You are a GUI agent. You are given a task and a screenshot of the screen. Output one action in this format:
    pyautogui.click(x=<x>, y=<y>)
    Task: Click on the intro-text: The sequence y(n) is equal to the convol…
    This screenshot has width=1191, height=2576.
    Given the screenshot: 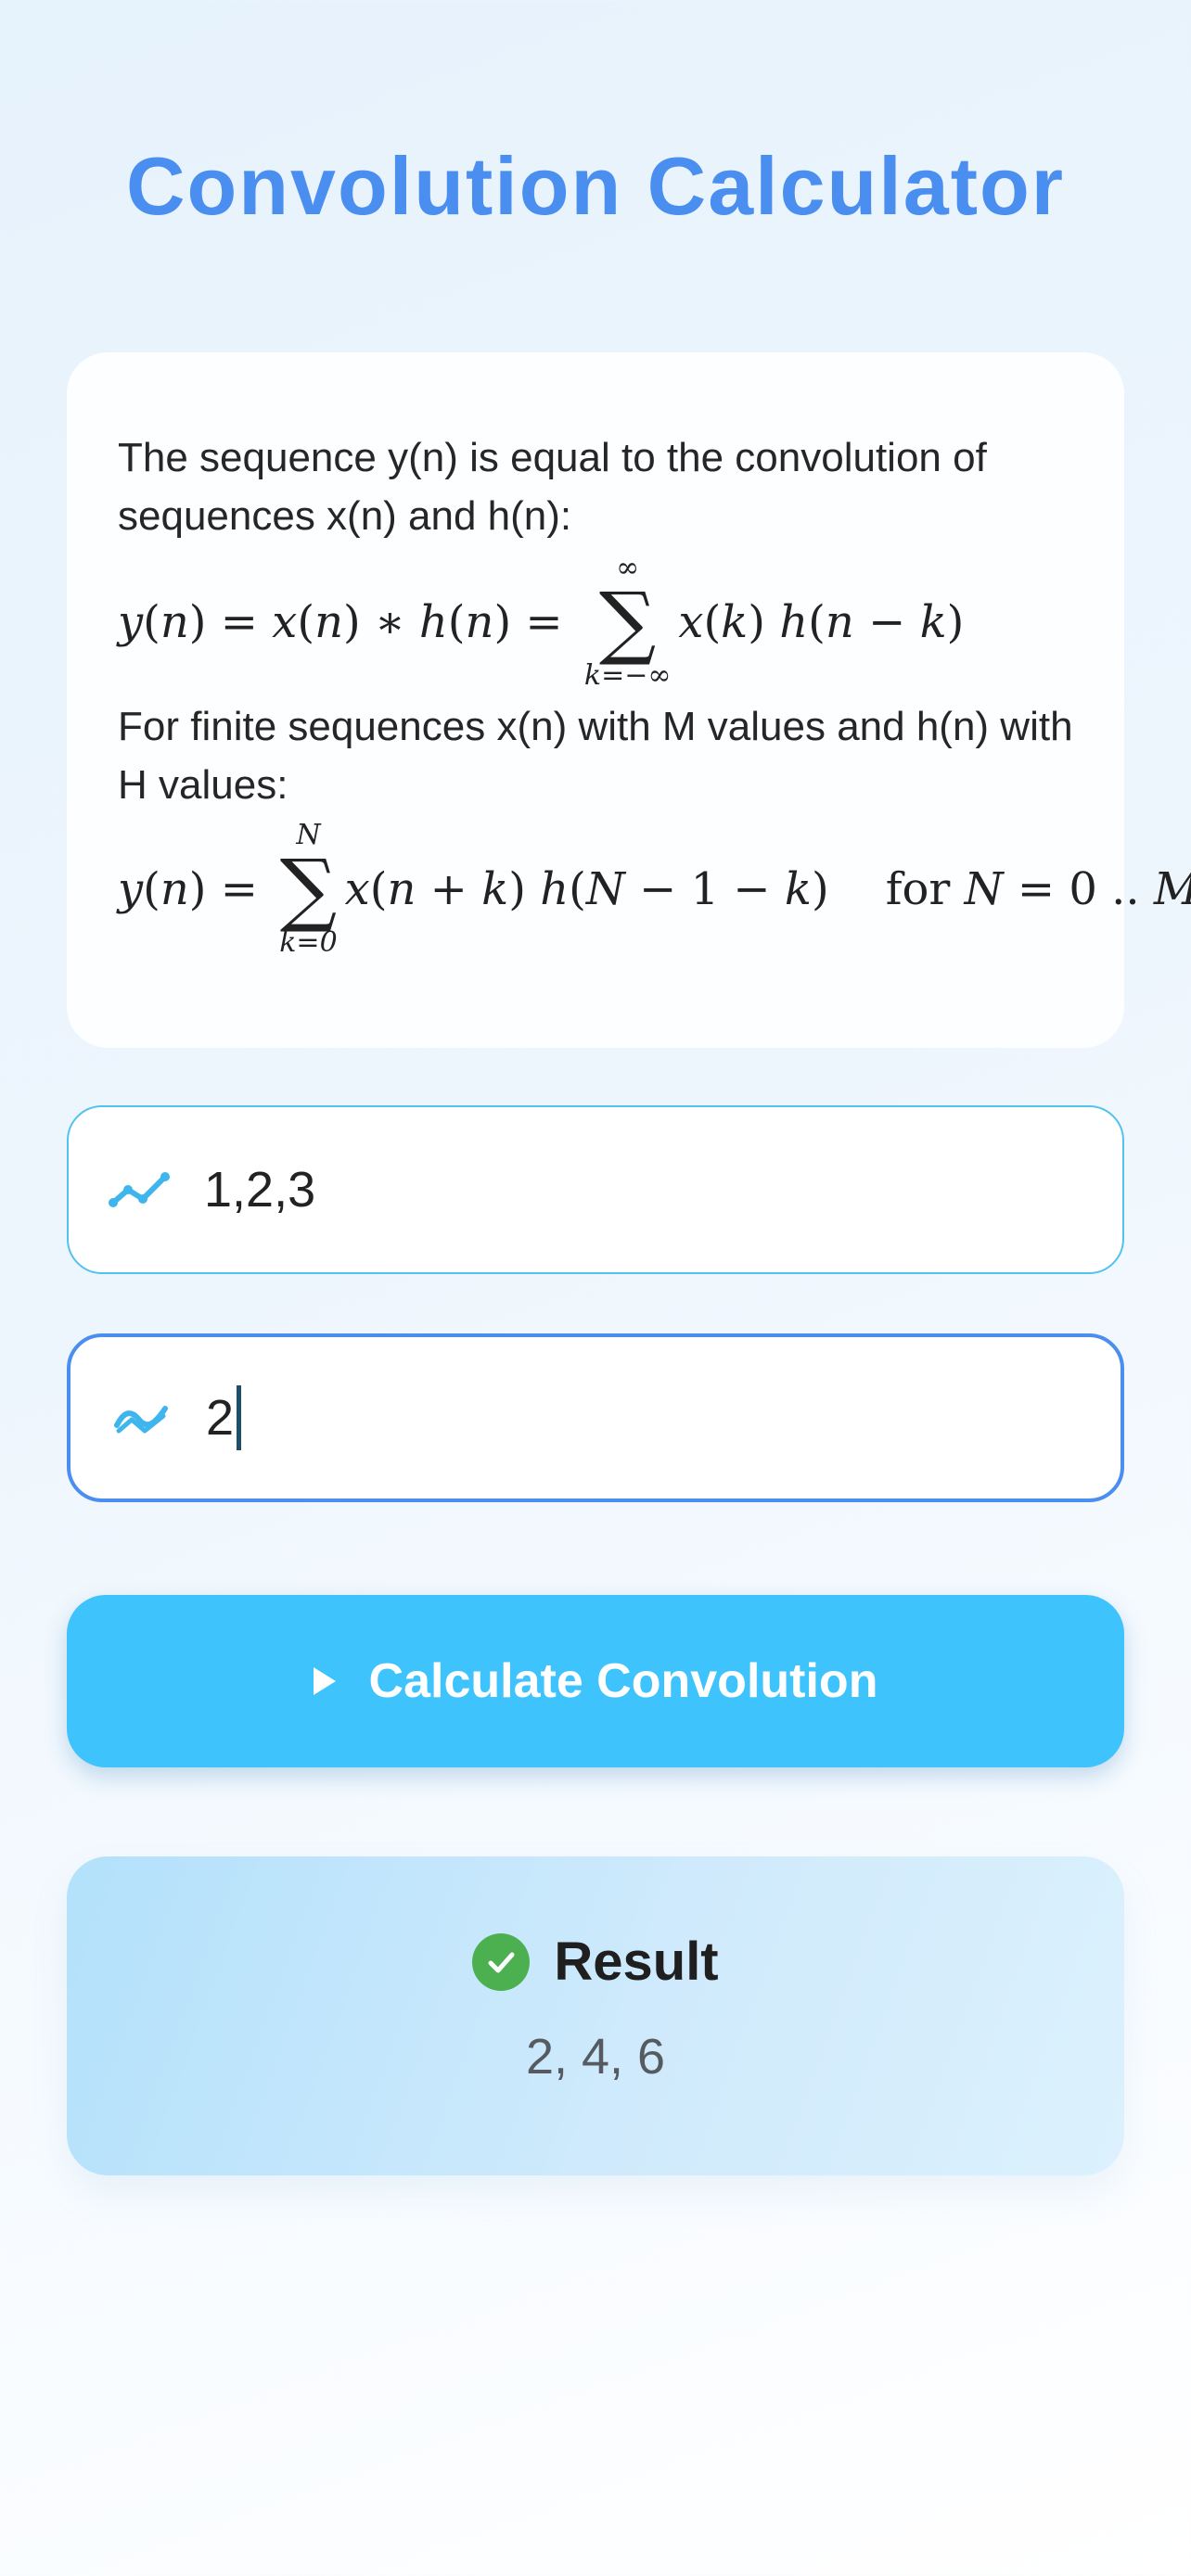 What is the action you would take?
    pyautogui.click(x=552, y=487)
    